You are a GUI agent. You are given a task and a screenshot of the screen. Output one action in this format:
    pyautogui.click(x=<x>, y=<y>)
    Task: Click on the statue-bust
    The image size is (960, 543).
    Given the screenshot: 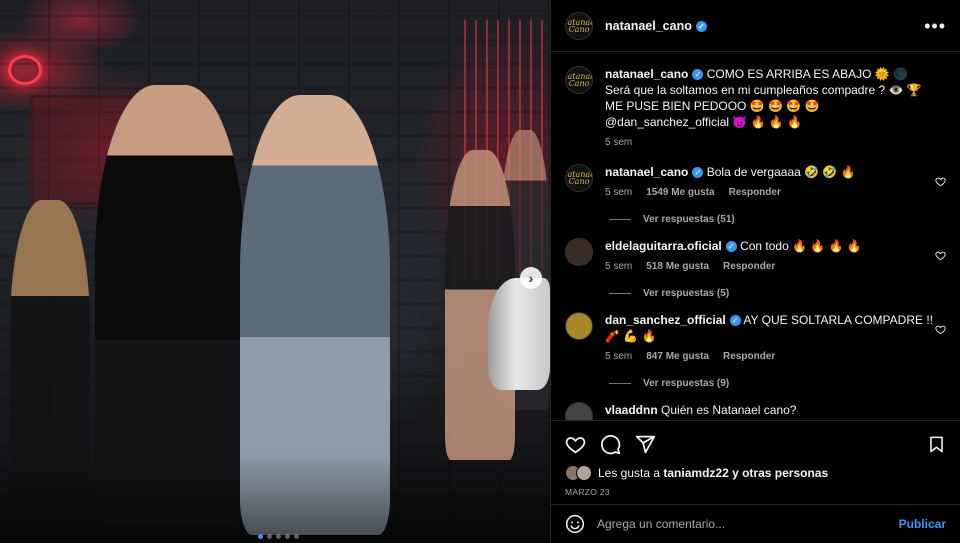 What is the action you would take?
    pyautogui.click(x=519, y=334)
    